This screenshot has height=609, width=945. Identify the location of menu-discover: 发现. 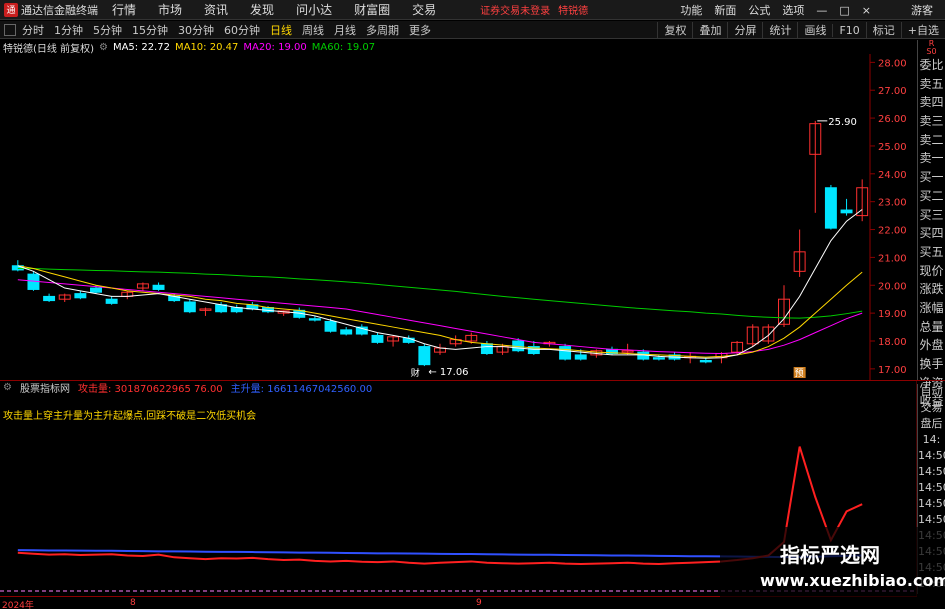
(262, 9).